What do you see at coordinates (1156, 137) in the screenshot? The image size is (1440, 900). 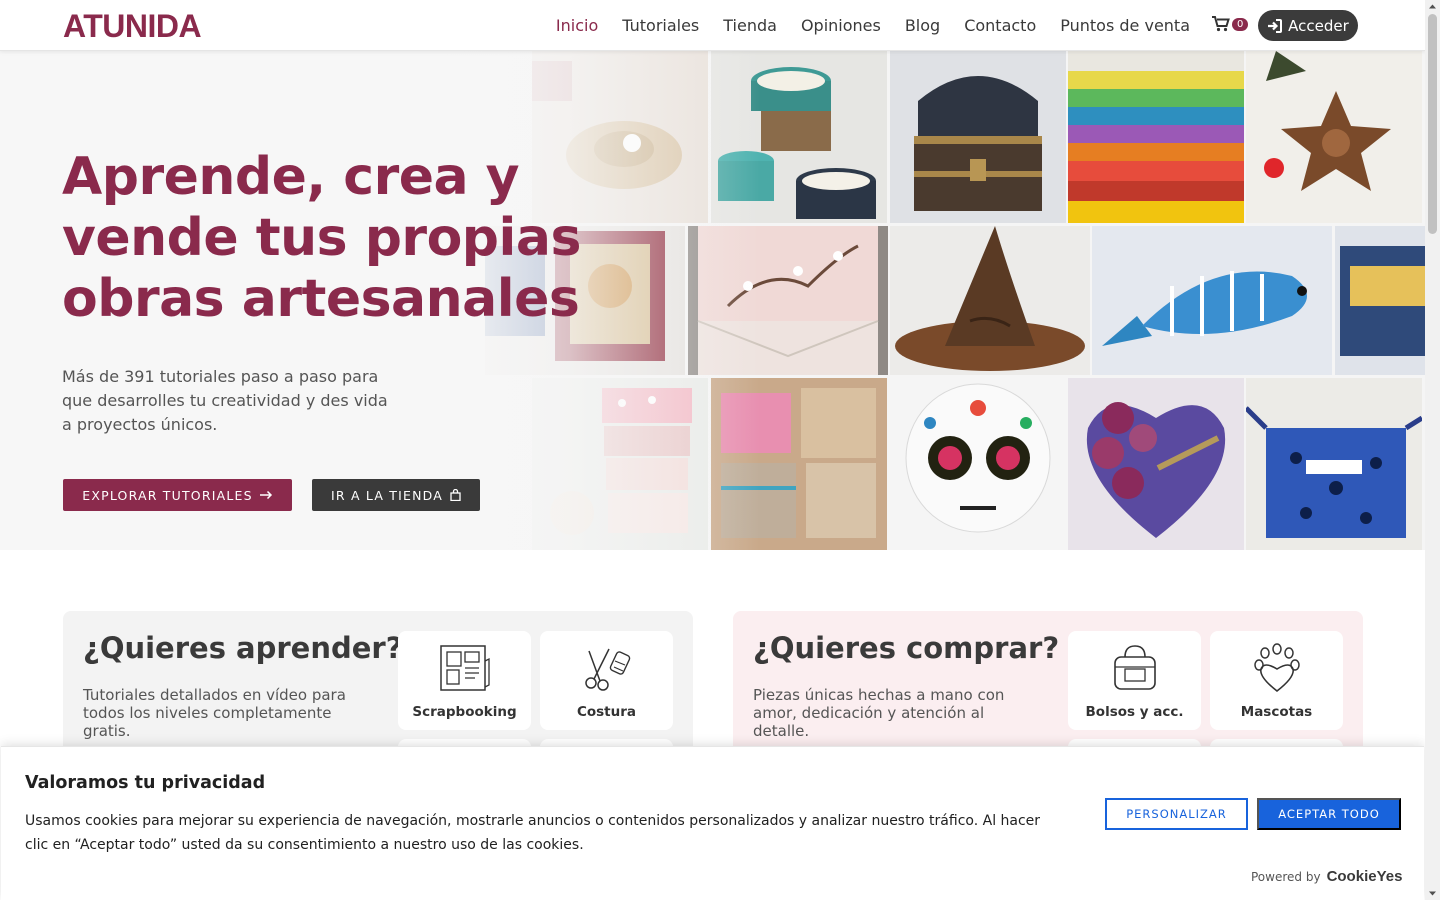 I see `photo-colored-threads` at bounding box center [1156, 137].